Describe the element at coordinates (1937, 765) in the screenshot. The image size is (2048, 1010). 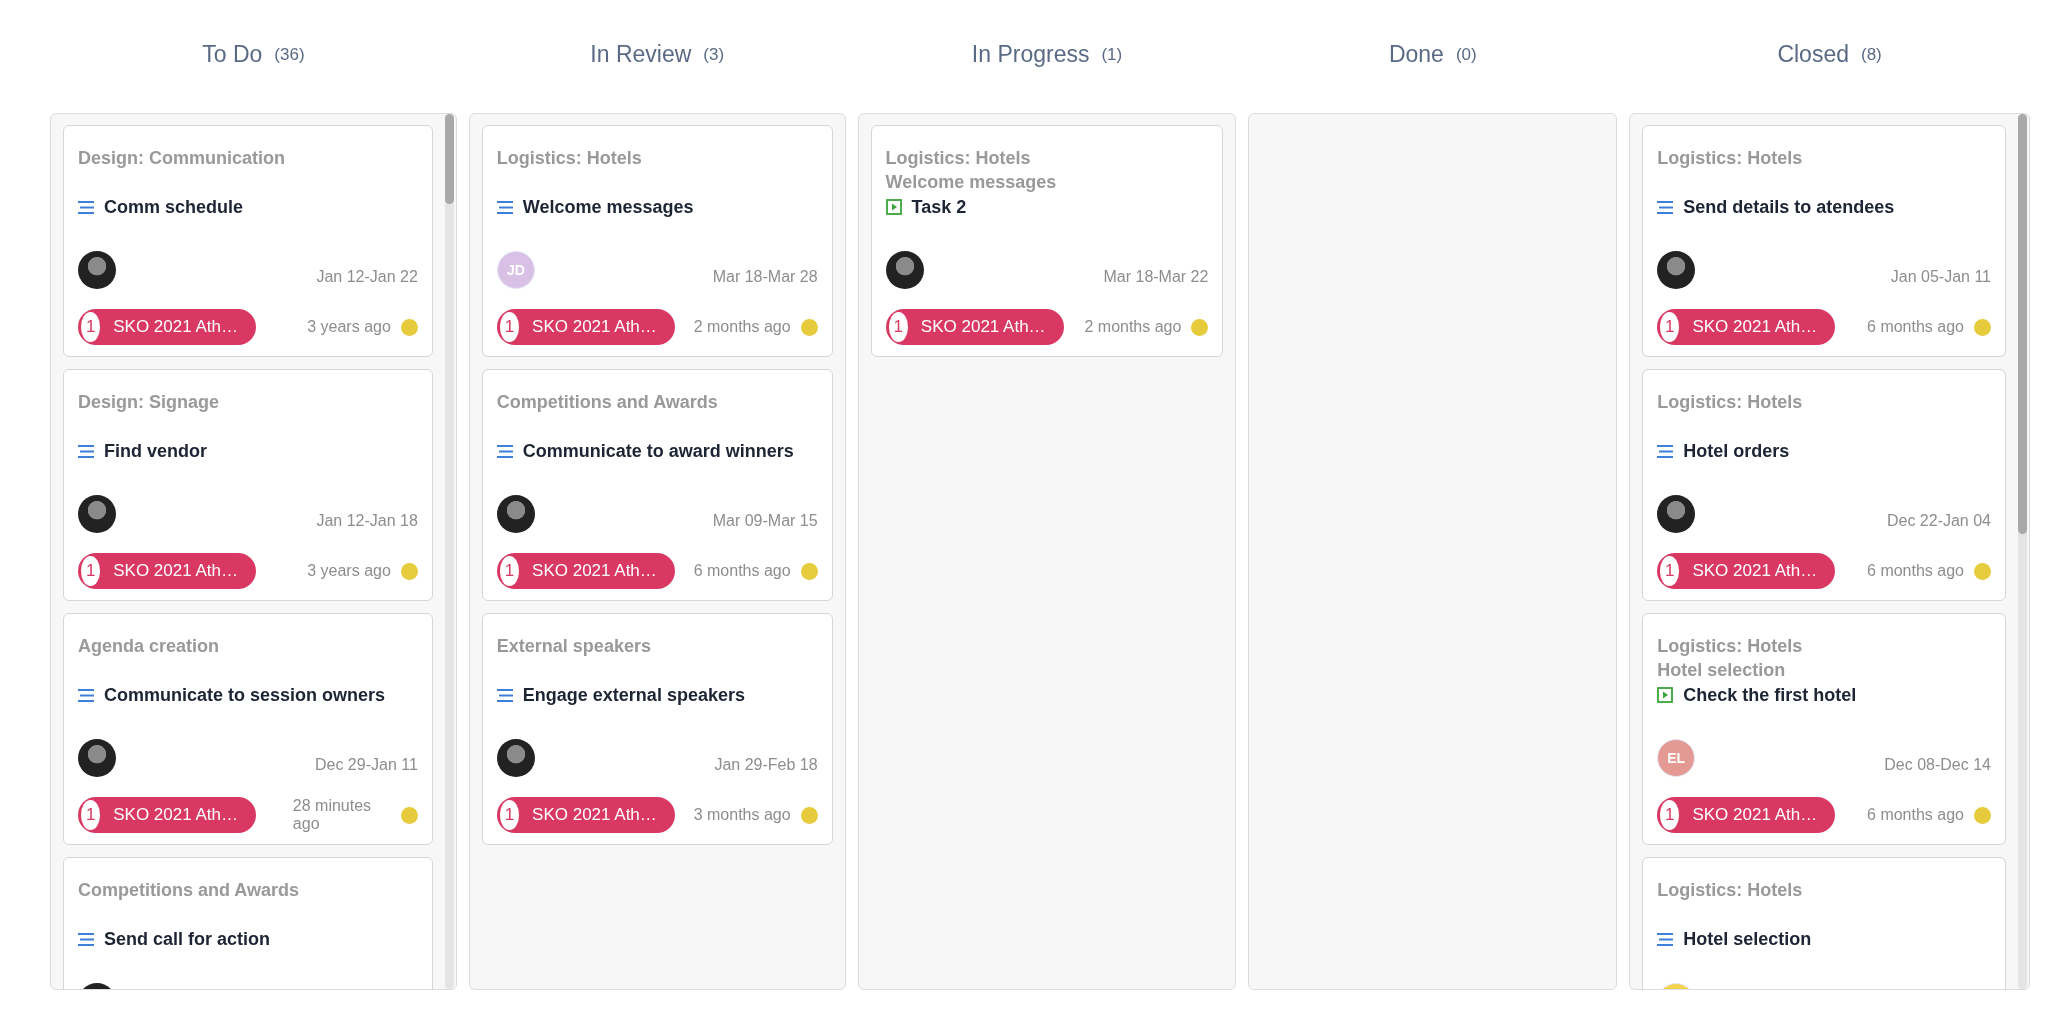
I see `date-range: Dec 08-Dec 14` at that location.